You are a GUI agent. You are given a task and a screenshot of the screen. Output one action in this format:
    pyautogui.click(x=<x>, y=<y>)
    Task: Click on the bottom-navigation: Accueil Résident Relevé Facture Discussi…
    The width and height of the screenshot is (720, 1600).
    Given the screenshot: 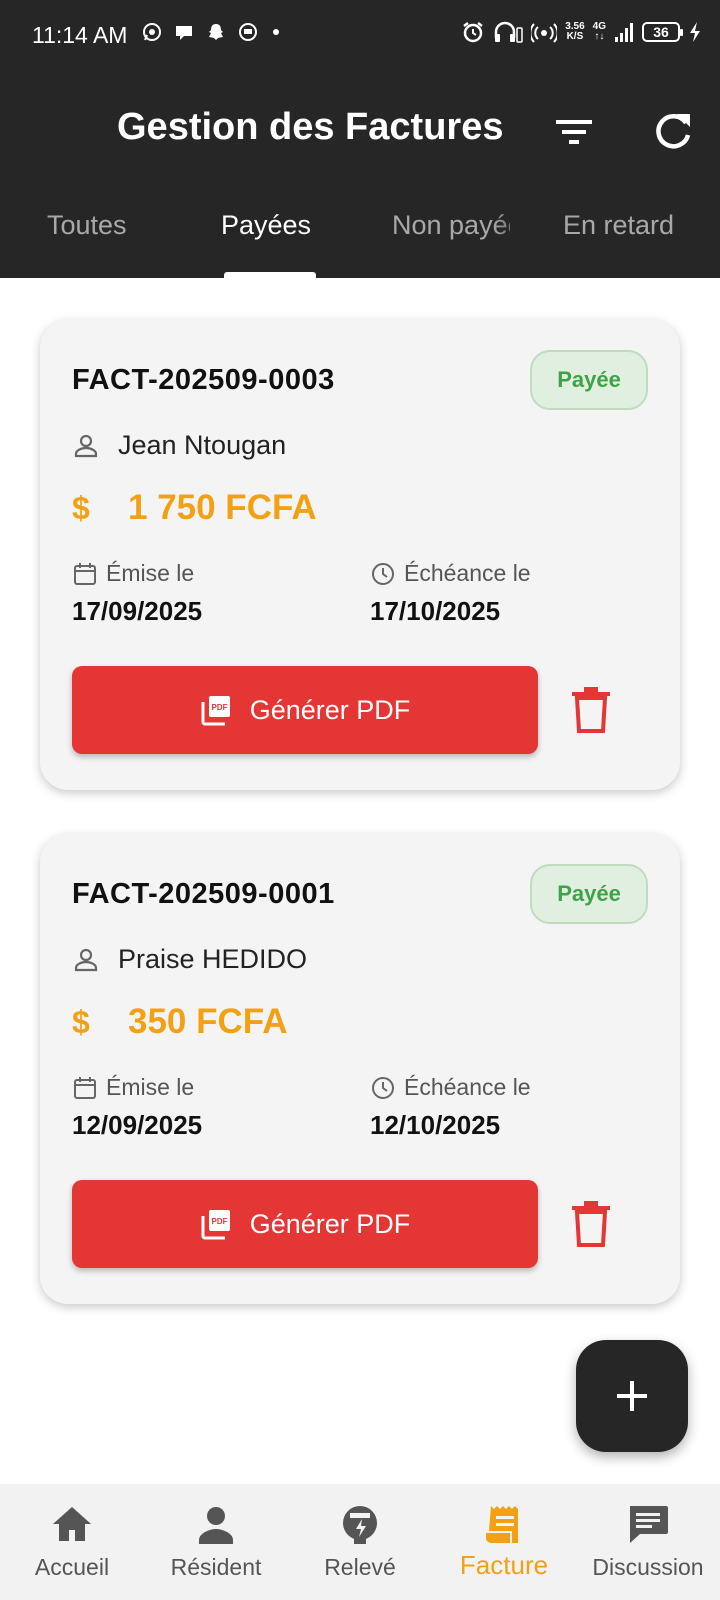 What is the action you would take?
    pyautogui.click(x=360, y=1542)
    